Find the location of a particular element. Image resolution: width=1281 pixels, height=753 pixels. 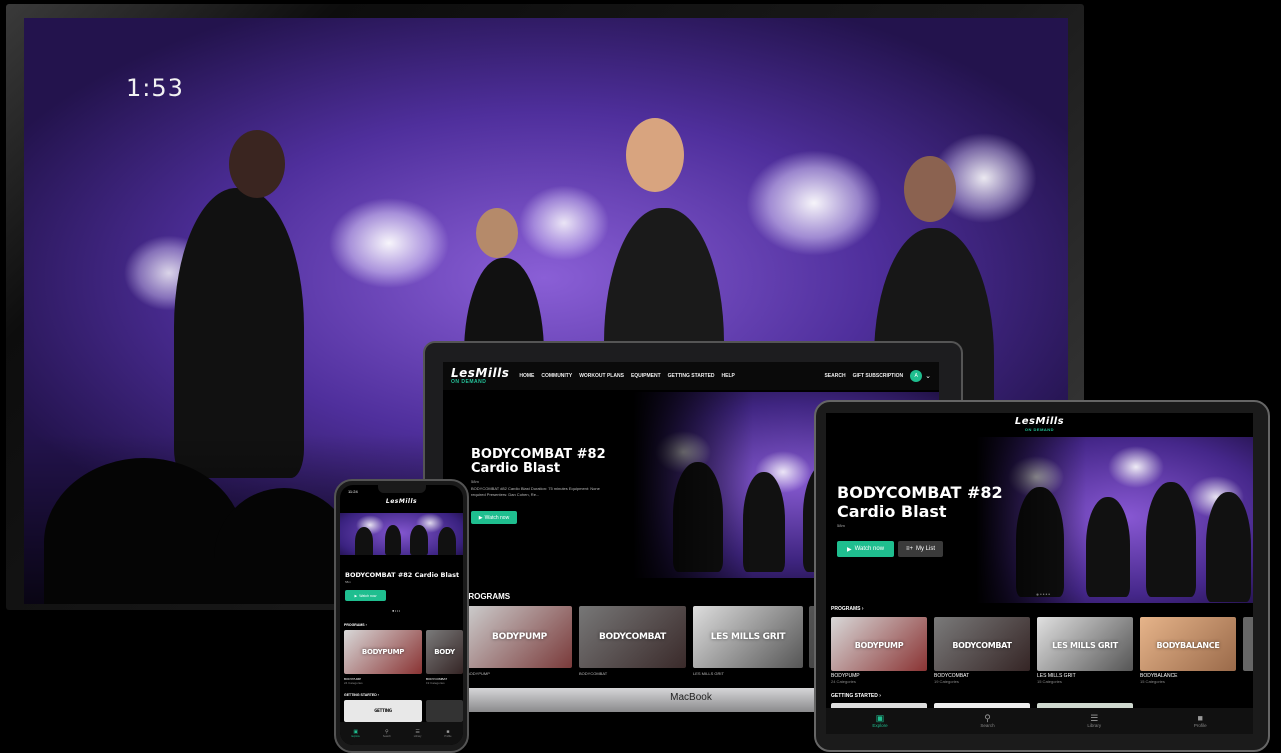

library-icon: ☰ is located at coordinates (1094, 718).